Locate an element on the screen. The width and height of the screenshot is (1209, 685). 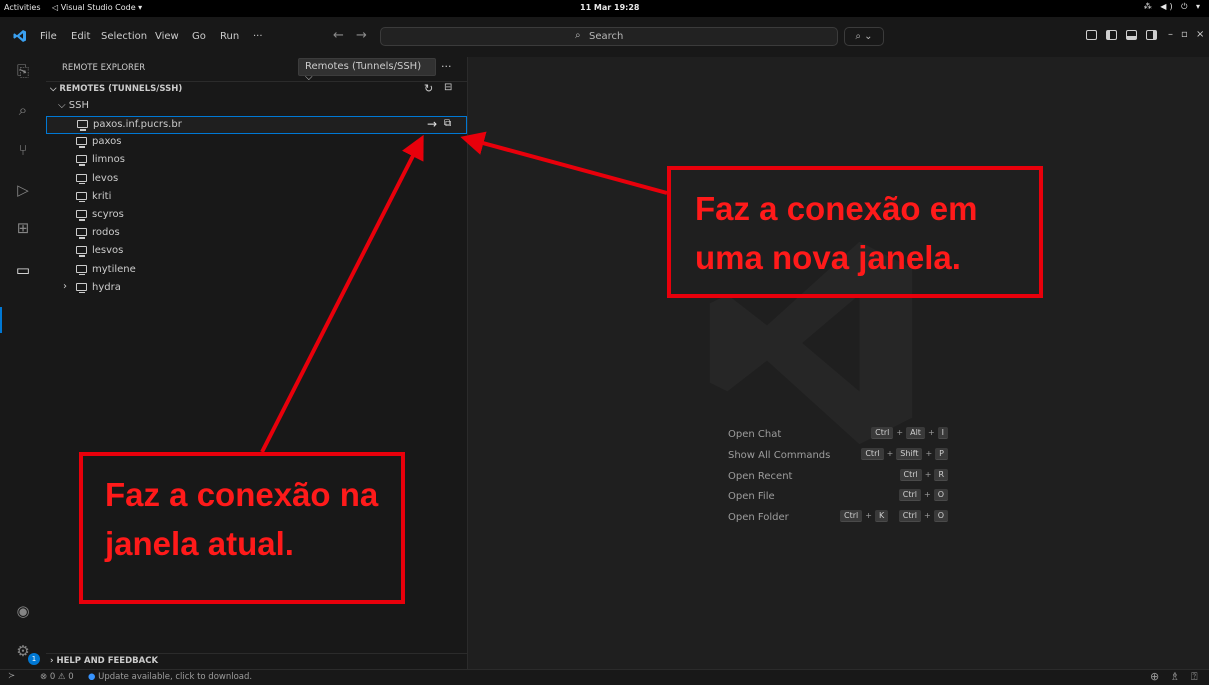
problems-indicator: ⊗ 0 ⚠ 0 is located at coordinates (57, 677).